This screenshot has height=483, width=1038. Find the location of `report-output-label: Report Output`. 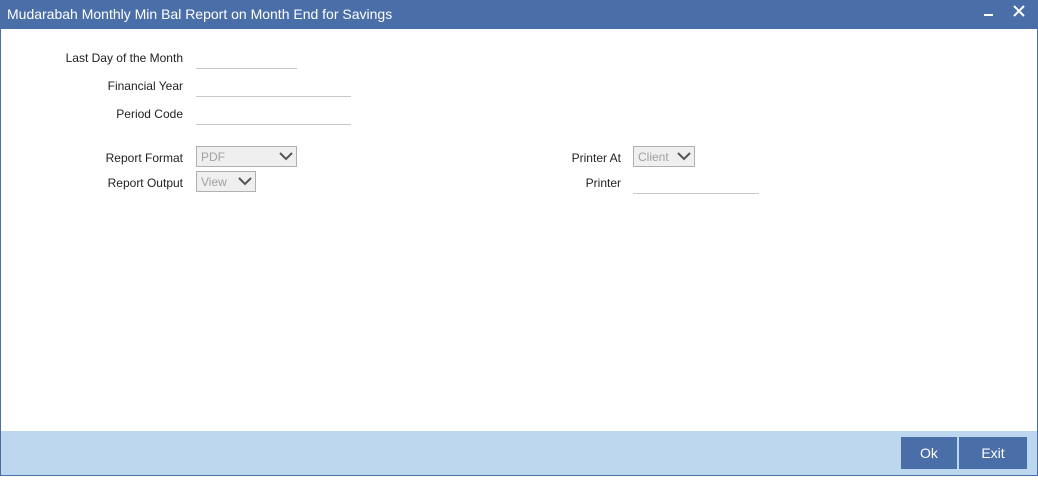

report-output-label: Report Output is located at coordinates (145, 183).